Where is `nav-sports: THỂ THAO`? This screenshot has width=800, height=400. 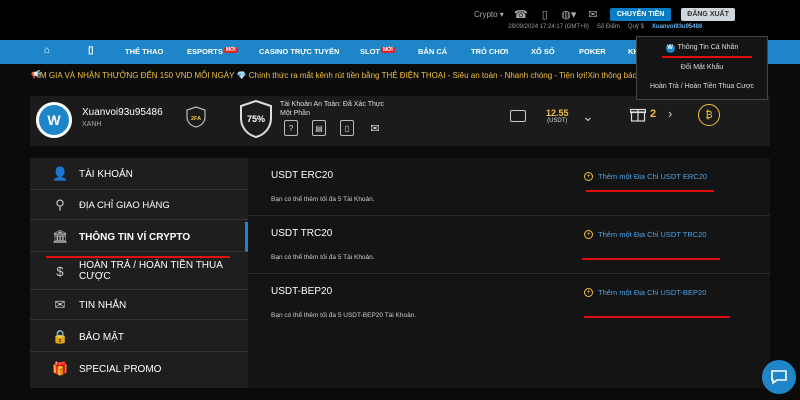 nav-sports: THỂ THAO is located at coordinates (144, 51).